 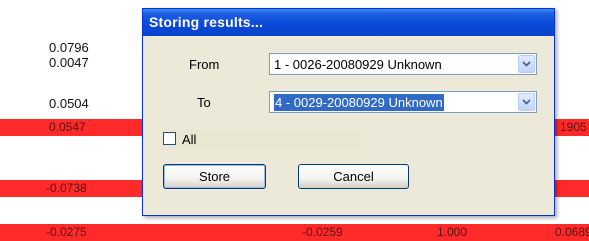 What do you see at coordinates (359, 102) in the screenshot?
I see `to-select-value: 4 - 0029-20080929 Unknown` at bounding box center [359, 102].